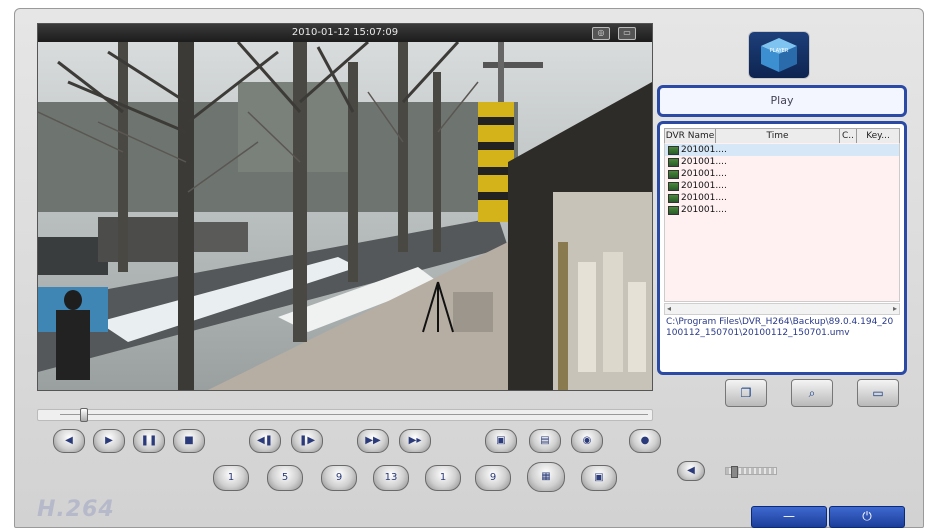 This screenshot has width=929, height=531. I want to click on layout-1-button: 1, so click(231, 478).